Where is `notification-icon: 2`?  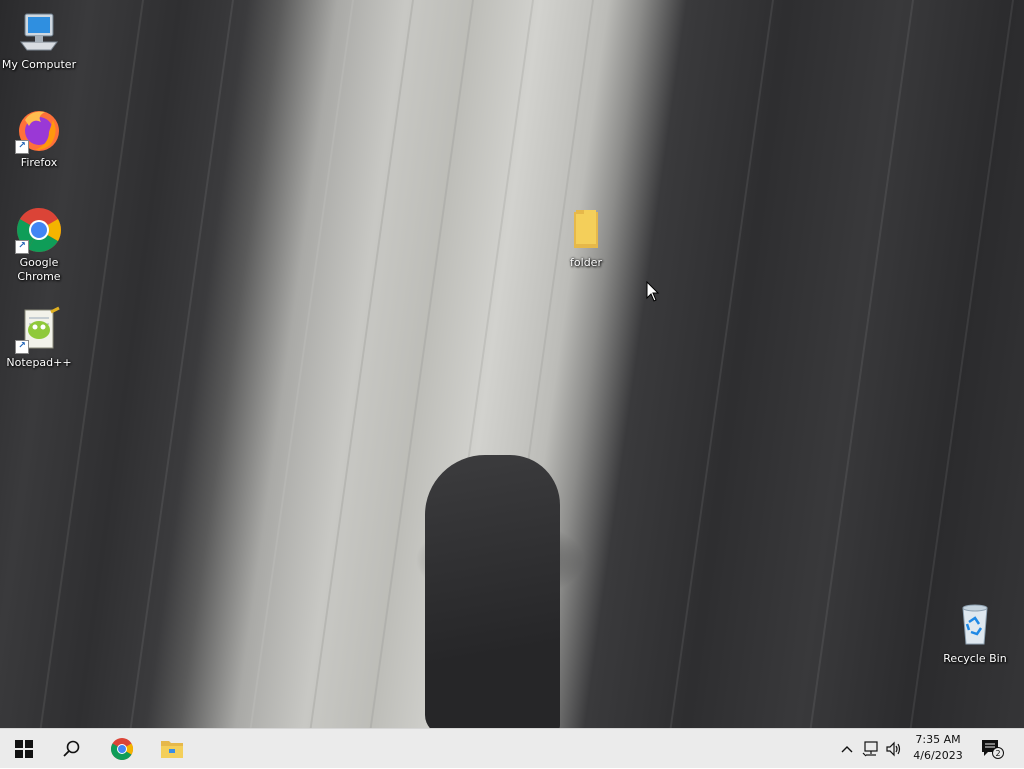 notification-icon: 2 is located at coordinates (993, 749).